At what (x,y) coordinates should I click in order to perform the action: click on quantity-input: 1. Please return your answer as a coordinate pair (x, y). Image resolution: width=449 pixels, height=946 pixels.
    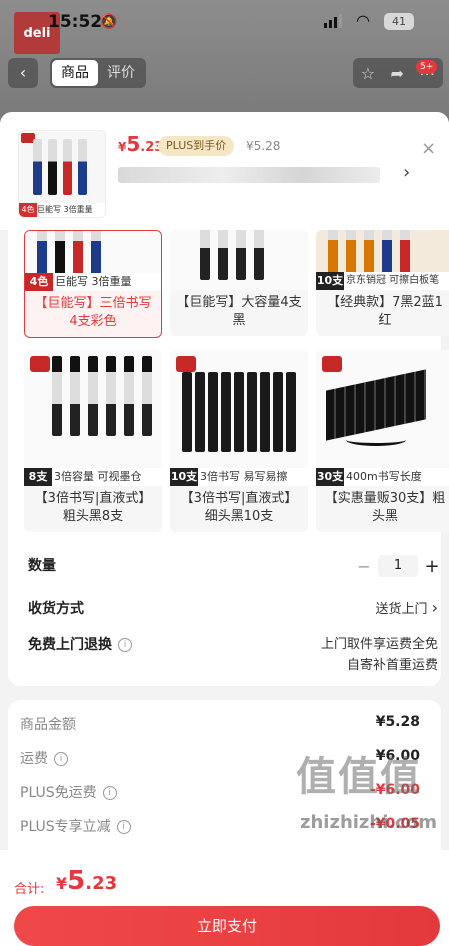
    Looking at the image, I should click on (398, 566).